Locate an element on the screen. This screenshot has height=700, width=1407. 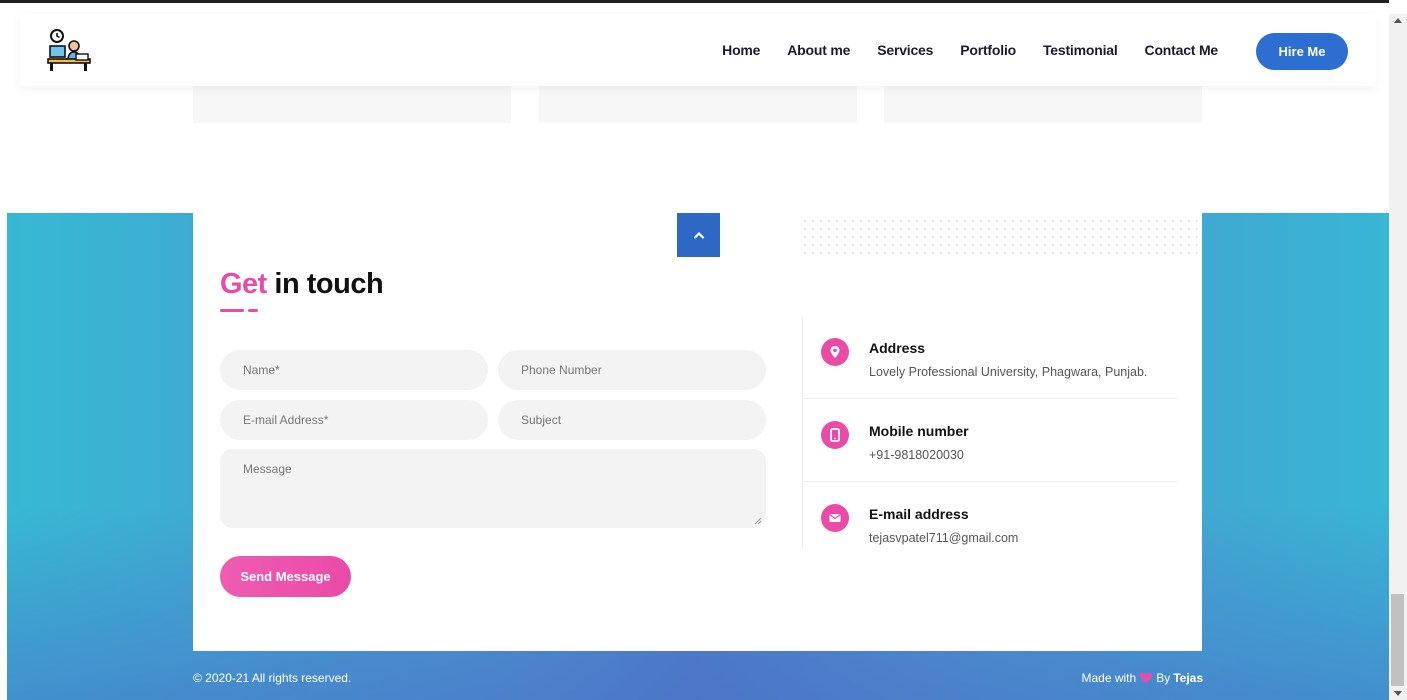
nav-services: Services is located at coordinates (905, 50).